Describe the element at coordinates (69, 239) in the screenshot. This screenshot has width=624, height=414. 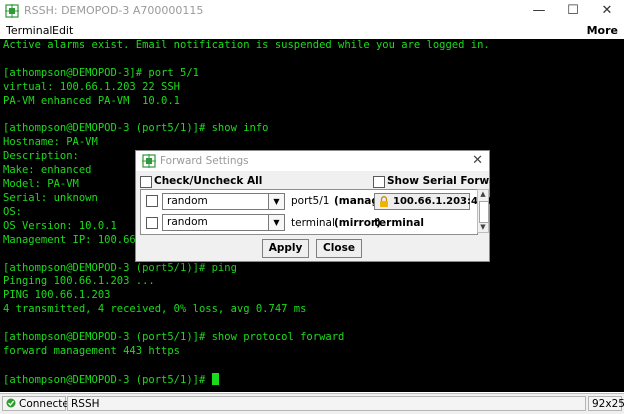
I see `terminal-line: Management IP: 100.66` at that location.